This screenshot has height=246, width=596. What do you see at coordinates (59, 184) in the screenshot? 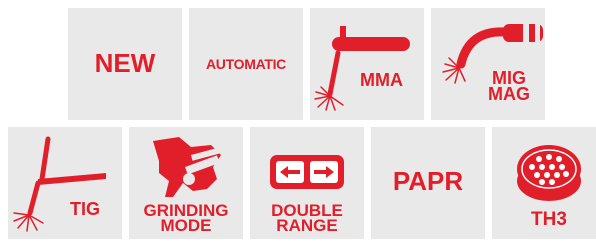
I see `tig-torch-icon` at bounding box center [59, 184].